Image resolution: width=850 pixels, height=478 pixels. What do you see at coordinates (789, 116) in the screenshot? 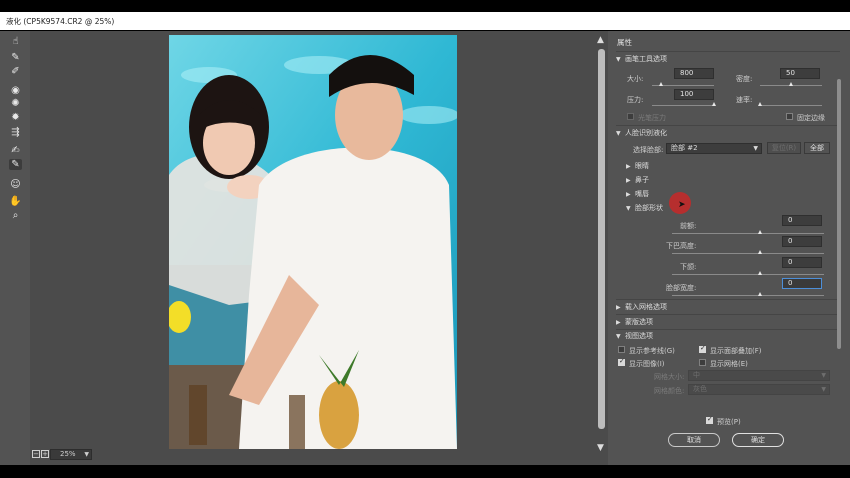
I see `pin-edges-checkbox` at bounding box center [789, 116].